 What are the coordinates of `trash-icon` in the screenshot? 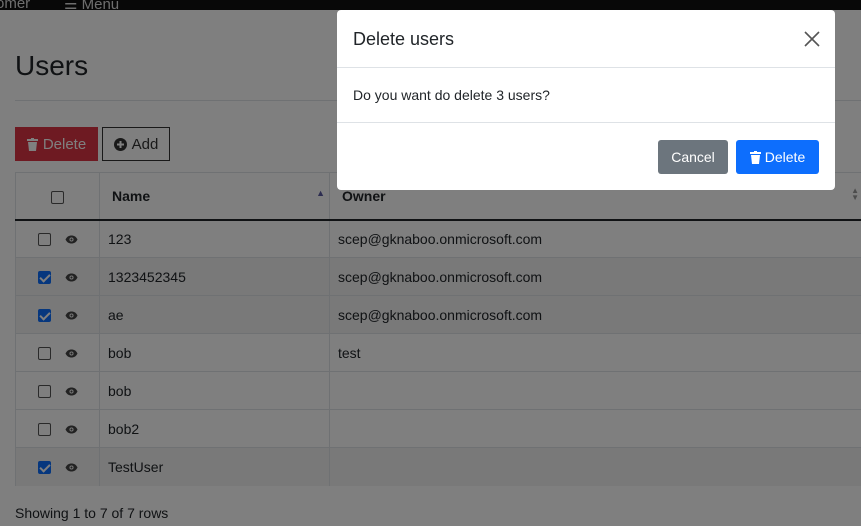 It's located at (755, 157).